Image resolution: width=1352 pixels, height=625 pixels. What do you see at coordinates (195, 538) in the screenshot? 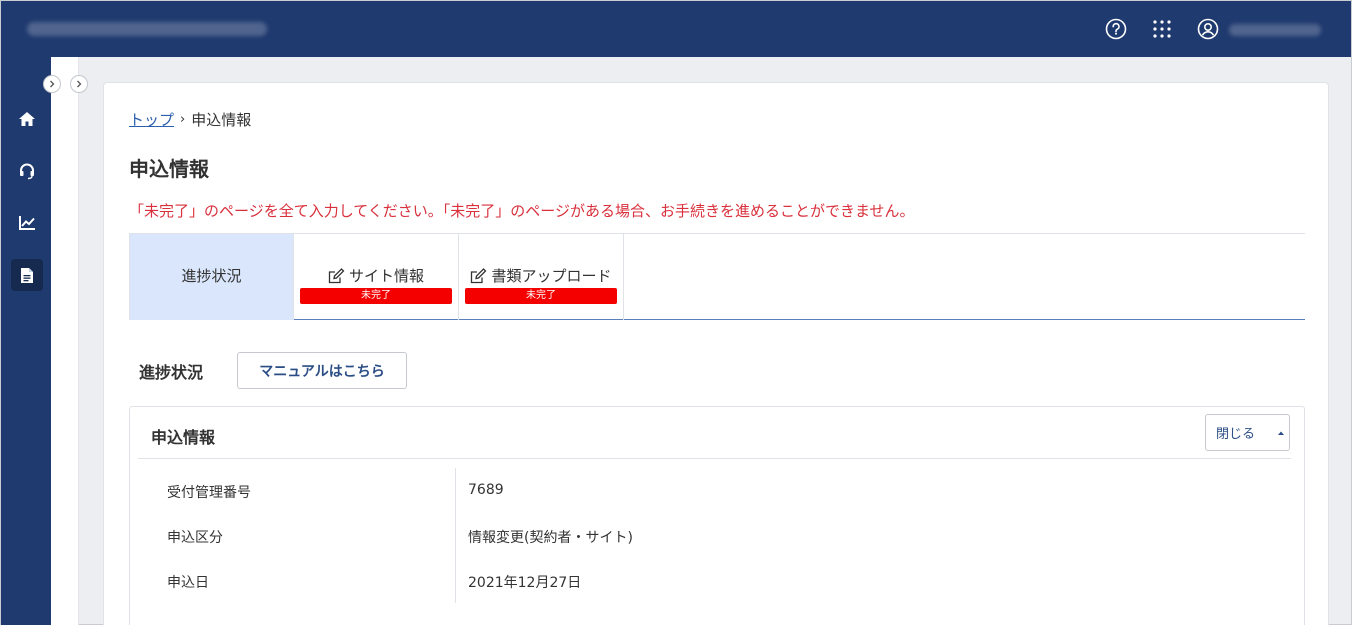
I see `field-label-application-type: 申込区分` at bounding box center [195, 538].